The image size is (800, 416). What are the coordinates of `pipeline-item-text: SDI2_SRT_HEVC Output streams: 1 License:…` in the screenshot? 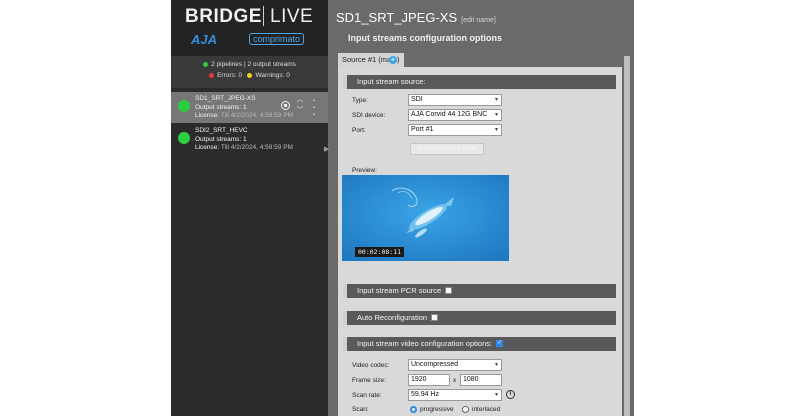 It's located at (244, 140).